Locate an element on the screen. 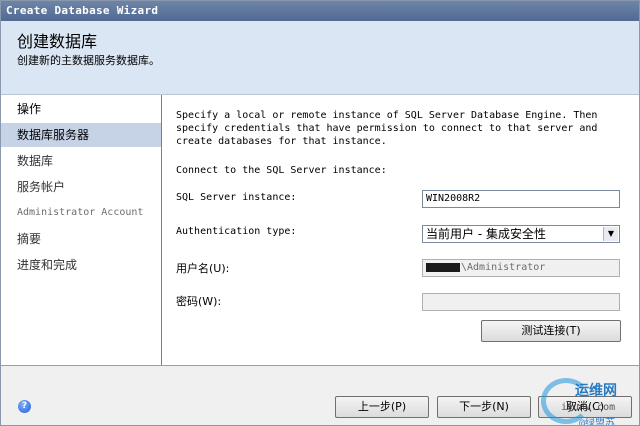 This screenshot has height=426, width=640. sidebar-item-database-server: 数据库服务器 is located at coordinates (81, 135).